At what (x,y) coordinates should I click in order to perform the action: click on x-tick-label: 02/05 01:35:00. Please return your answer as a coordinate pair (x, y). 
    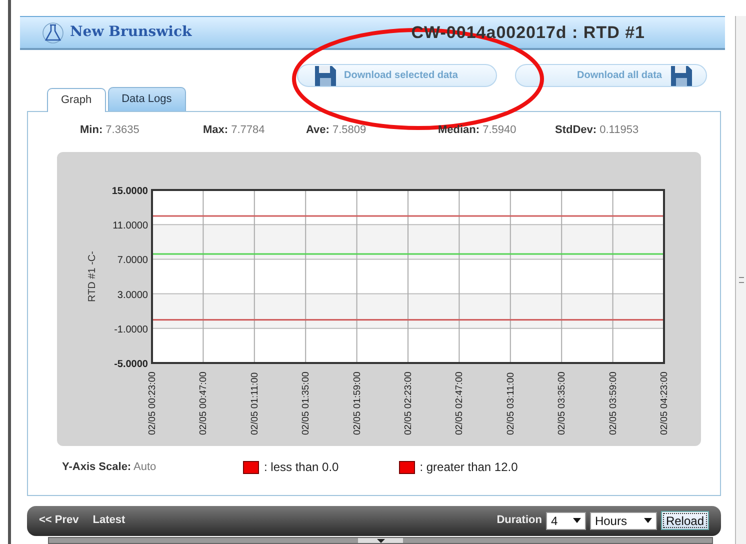
    Looking at the image, I should click on (306, 403).